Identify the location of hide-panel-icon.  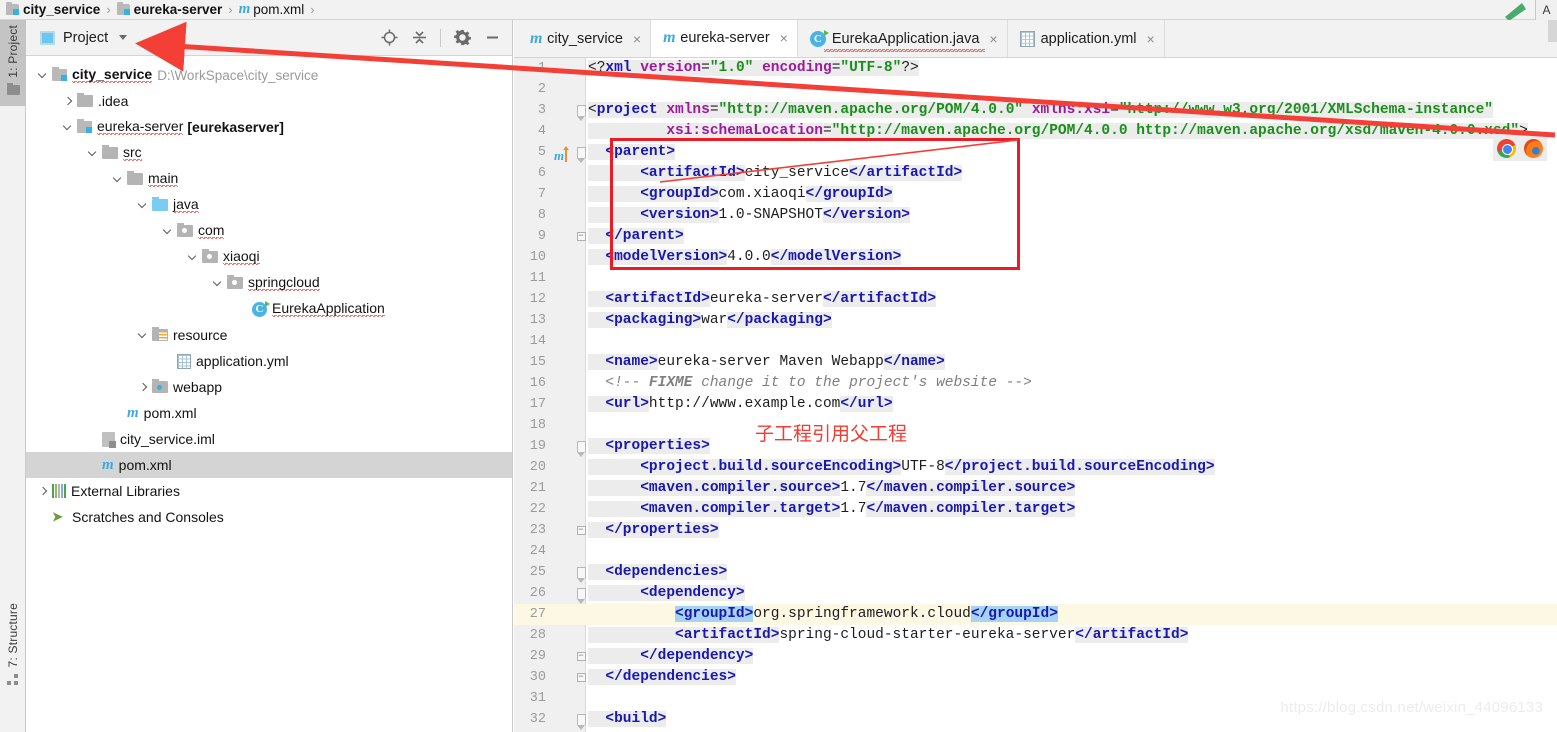
(492, 38).